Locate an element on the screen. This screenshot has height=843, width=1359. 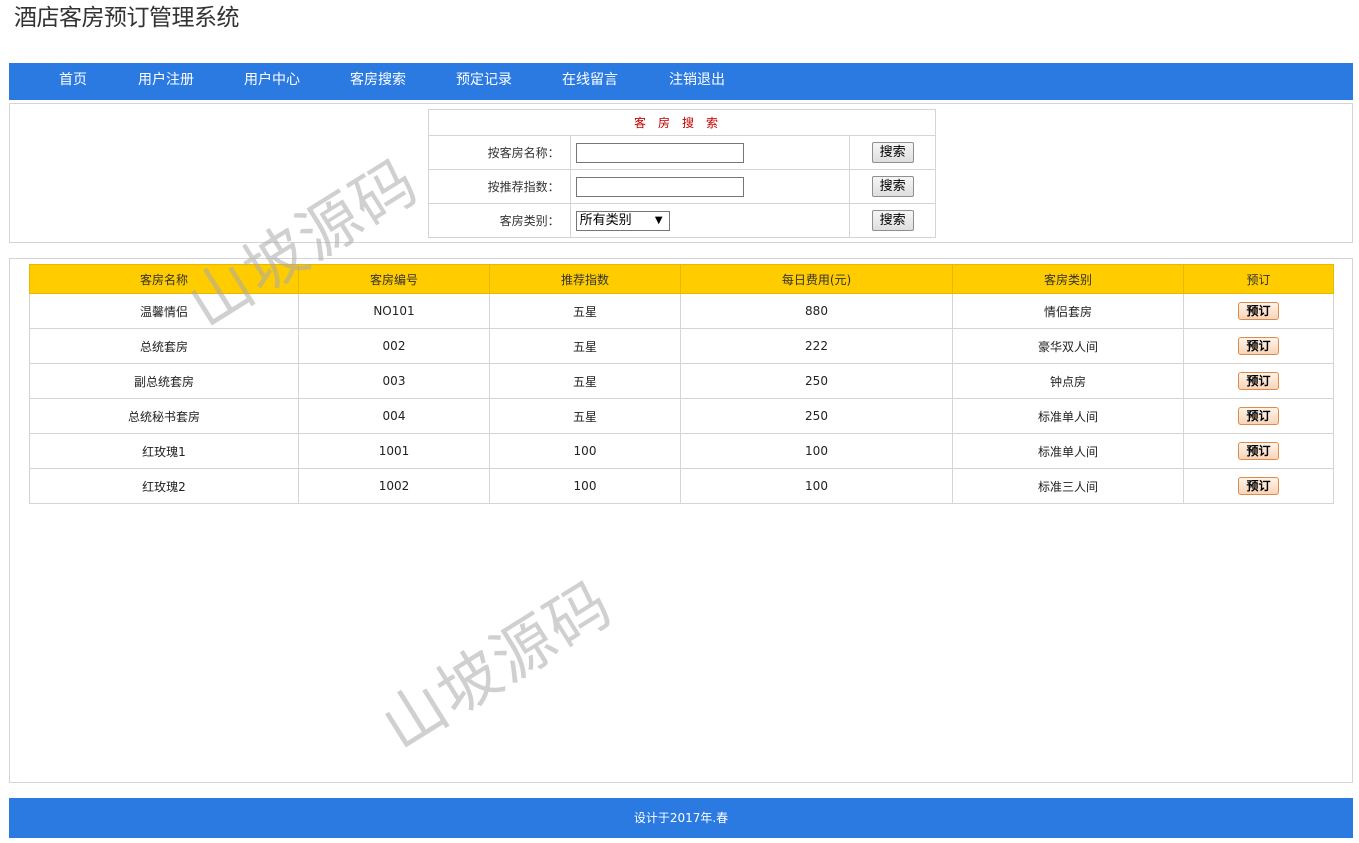
room-name-cell: 温馨情侣 is located at coordinates (164, 311).